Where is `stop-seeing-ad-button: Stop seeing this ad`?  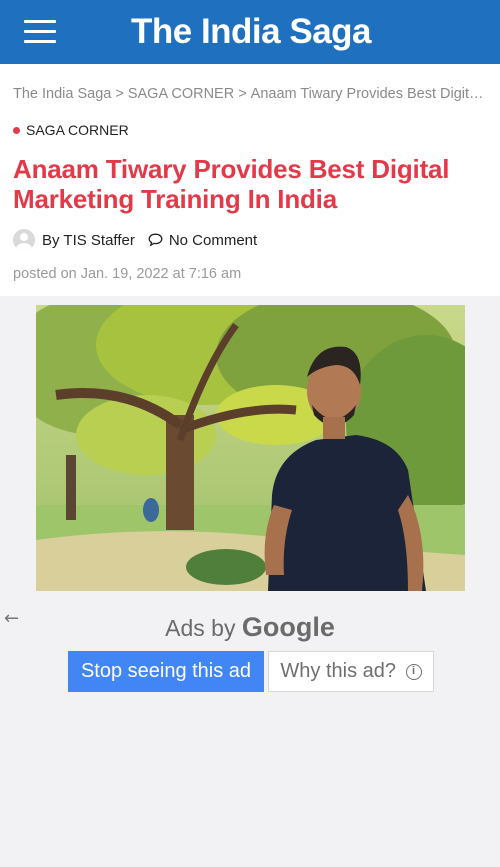
stop-seeing-ad-button: Stop seeing this ad is located at coordinates (166, 671).